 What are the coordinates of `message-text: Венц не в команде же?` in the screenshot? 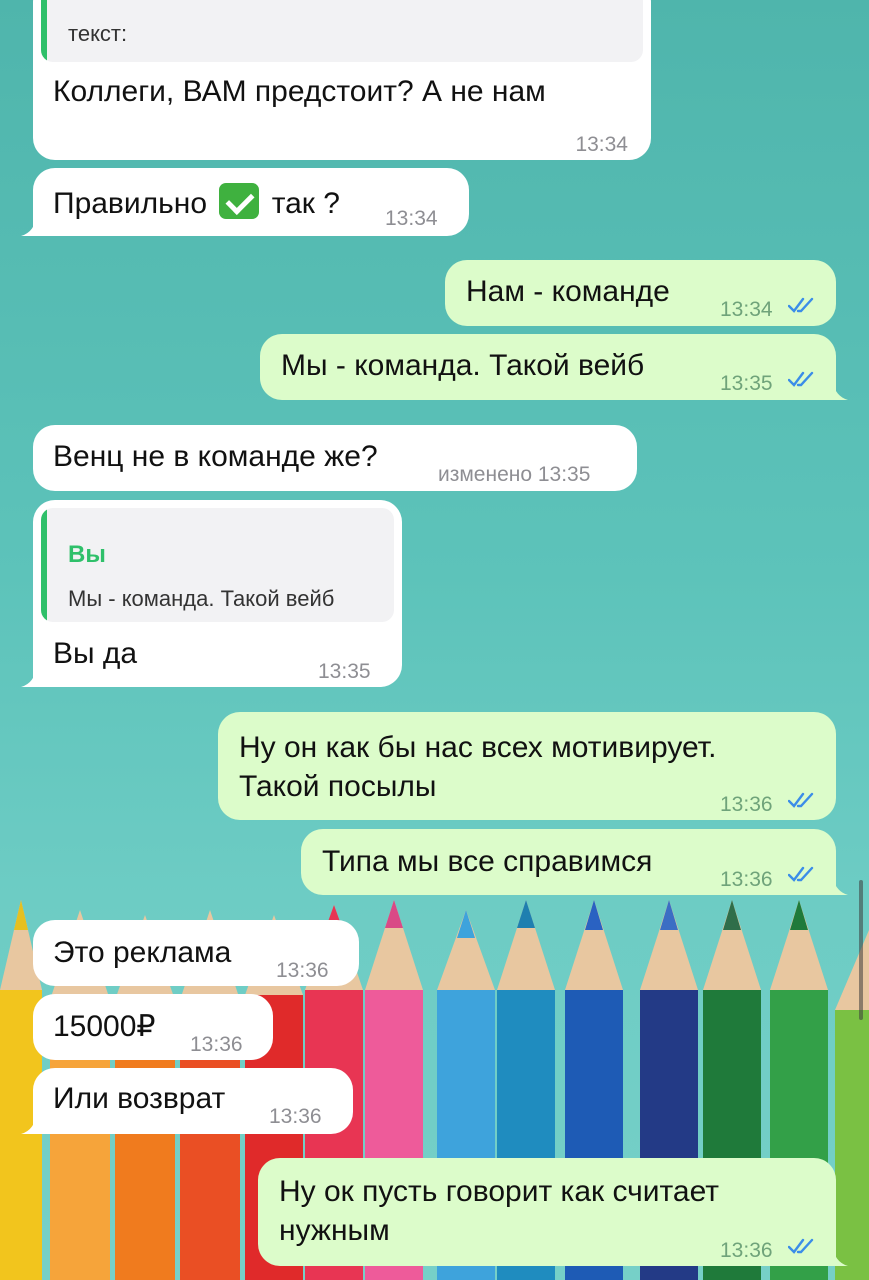 It's located at (215, 456).